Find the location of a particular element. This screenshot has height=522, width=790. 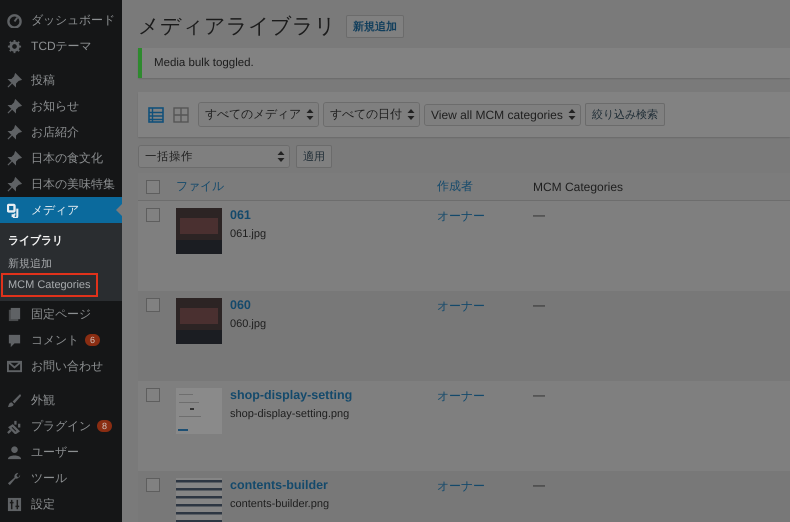

submenu-item: MCM Categories is located at coordinates (49, 285).